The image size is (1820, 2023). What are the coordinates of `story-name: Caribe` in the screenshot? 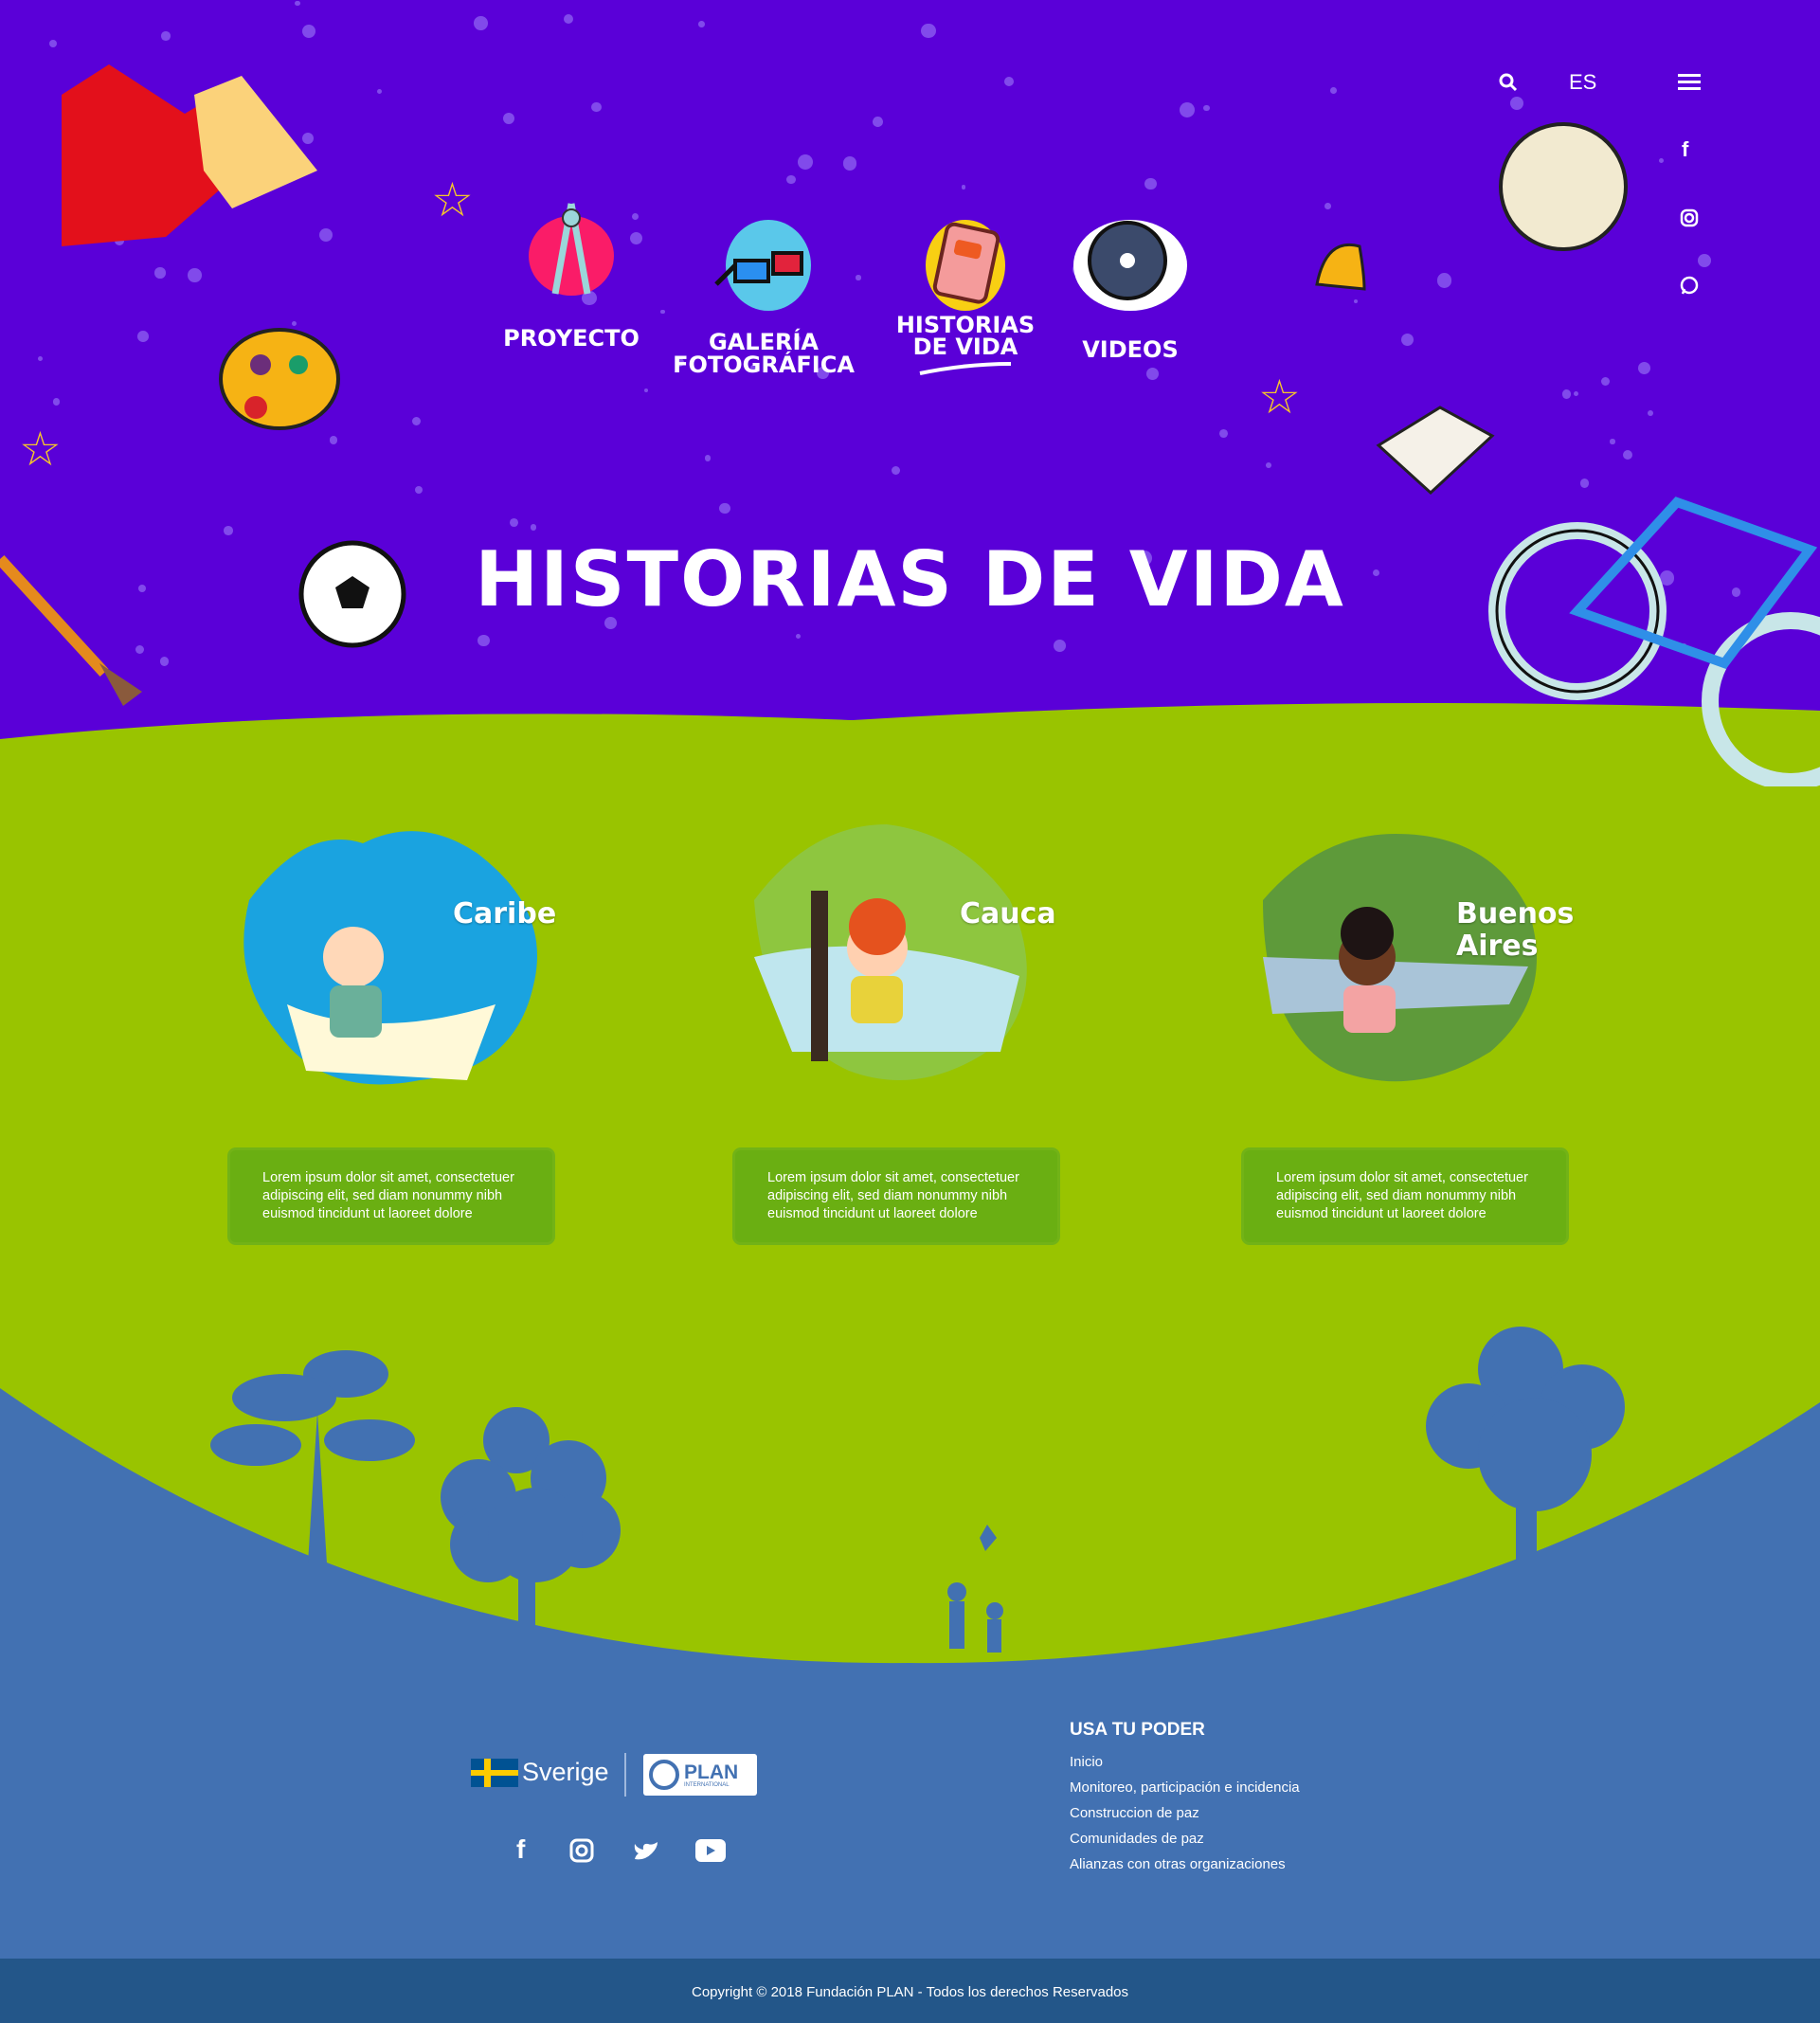 It's located at (505, 913).